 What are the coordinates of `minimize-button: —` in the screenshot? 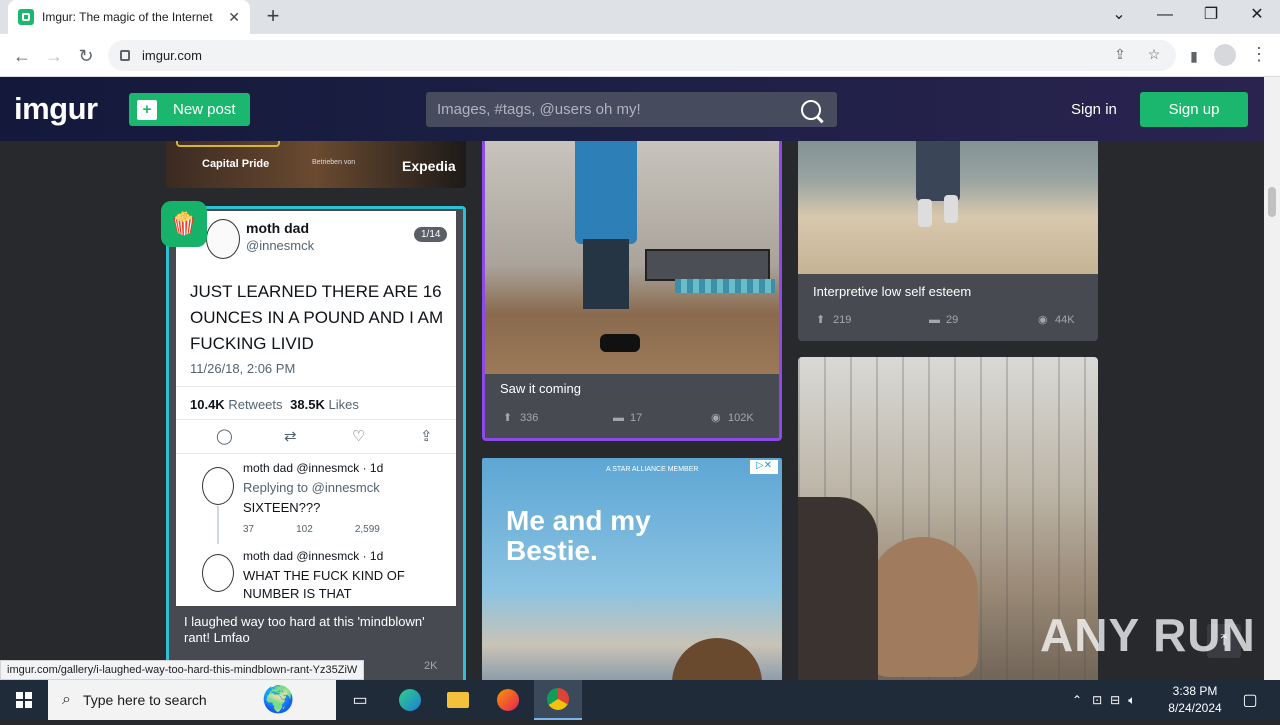 It's located at (1165, 16).